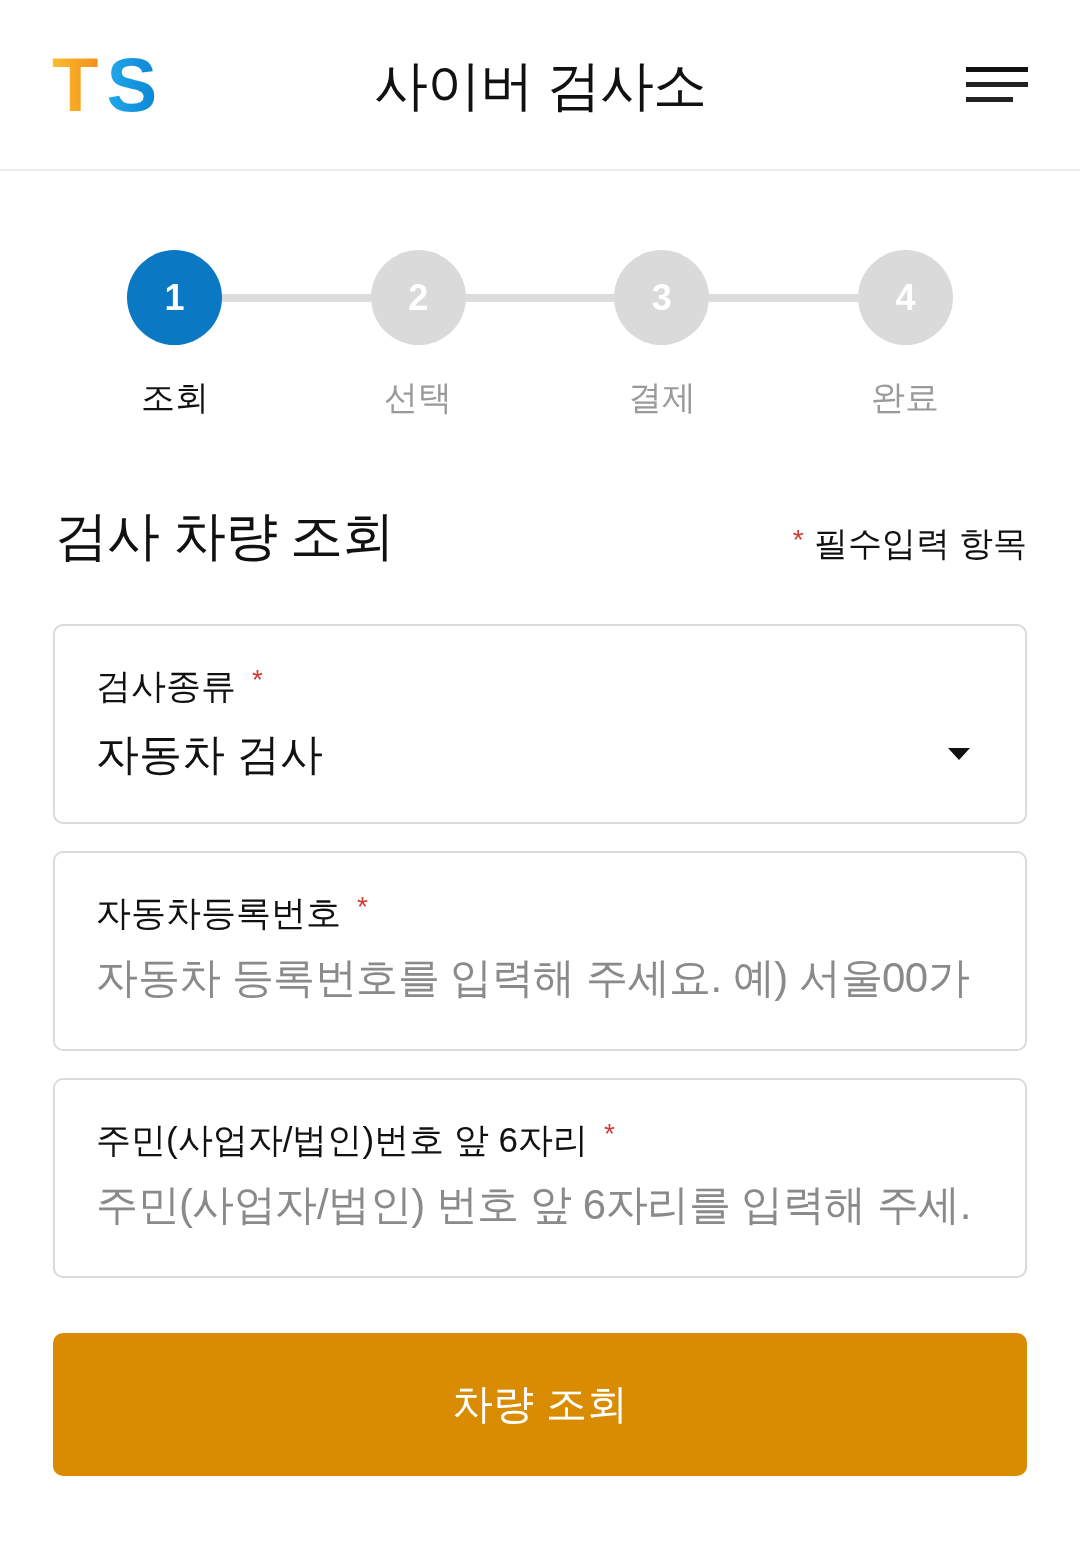  What do you see at coordinates (174, 397) in the screenshot?
I see `step-label: 조회` at bounding box center [174, 397].